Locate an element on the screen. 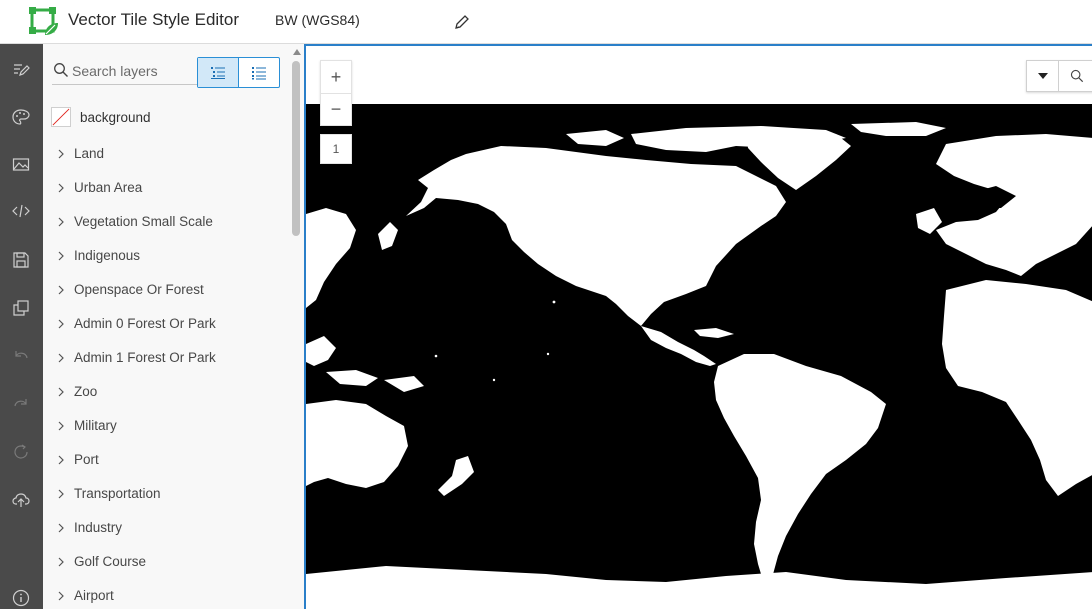  indented-list-icon is located at coordinates (217, 72).